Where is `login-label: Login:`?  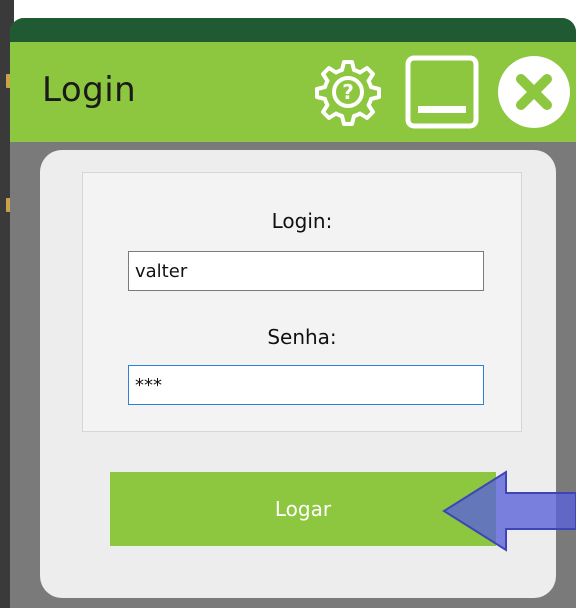
login-label: Login: is located at coordinates (302, 221).